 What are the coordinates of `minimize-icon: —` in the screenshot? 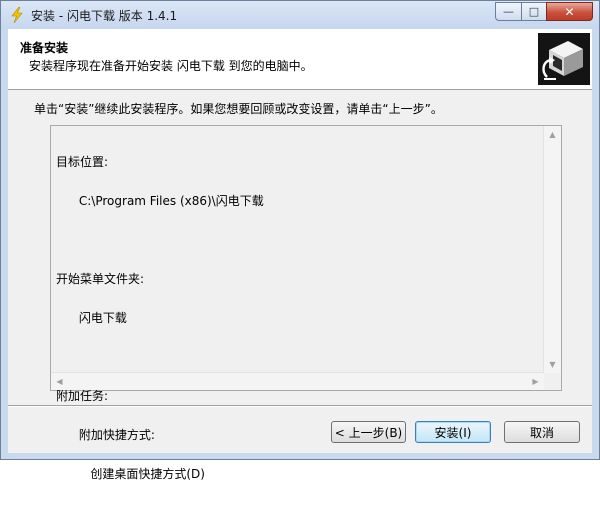 It's located at (508, 11).